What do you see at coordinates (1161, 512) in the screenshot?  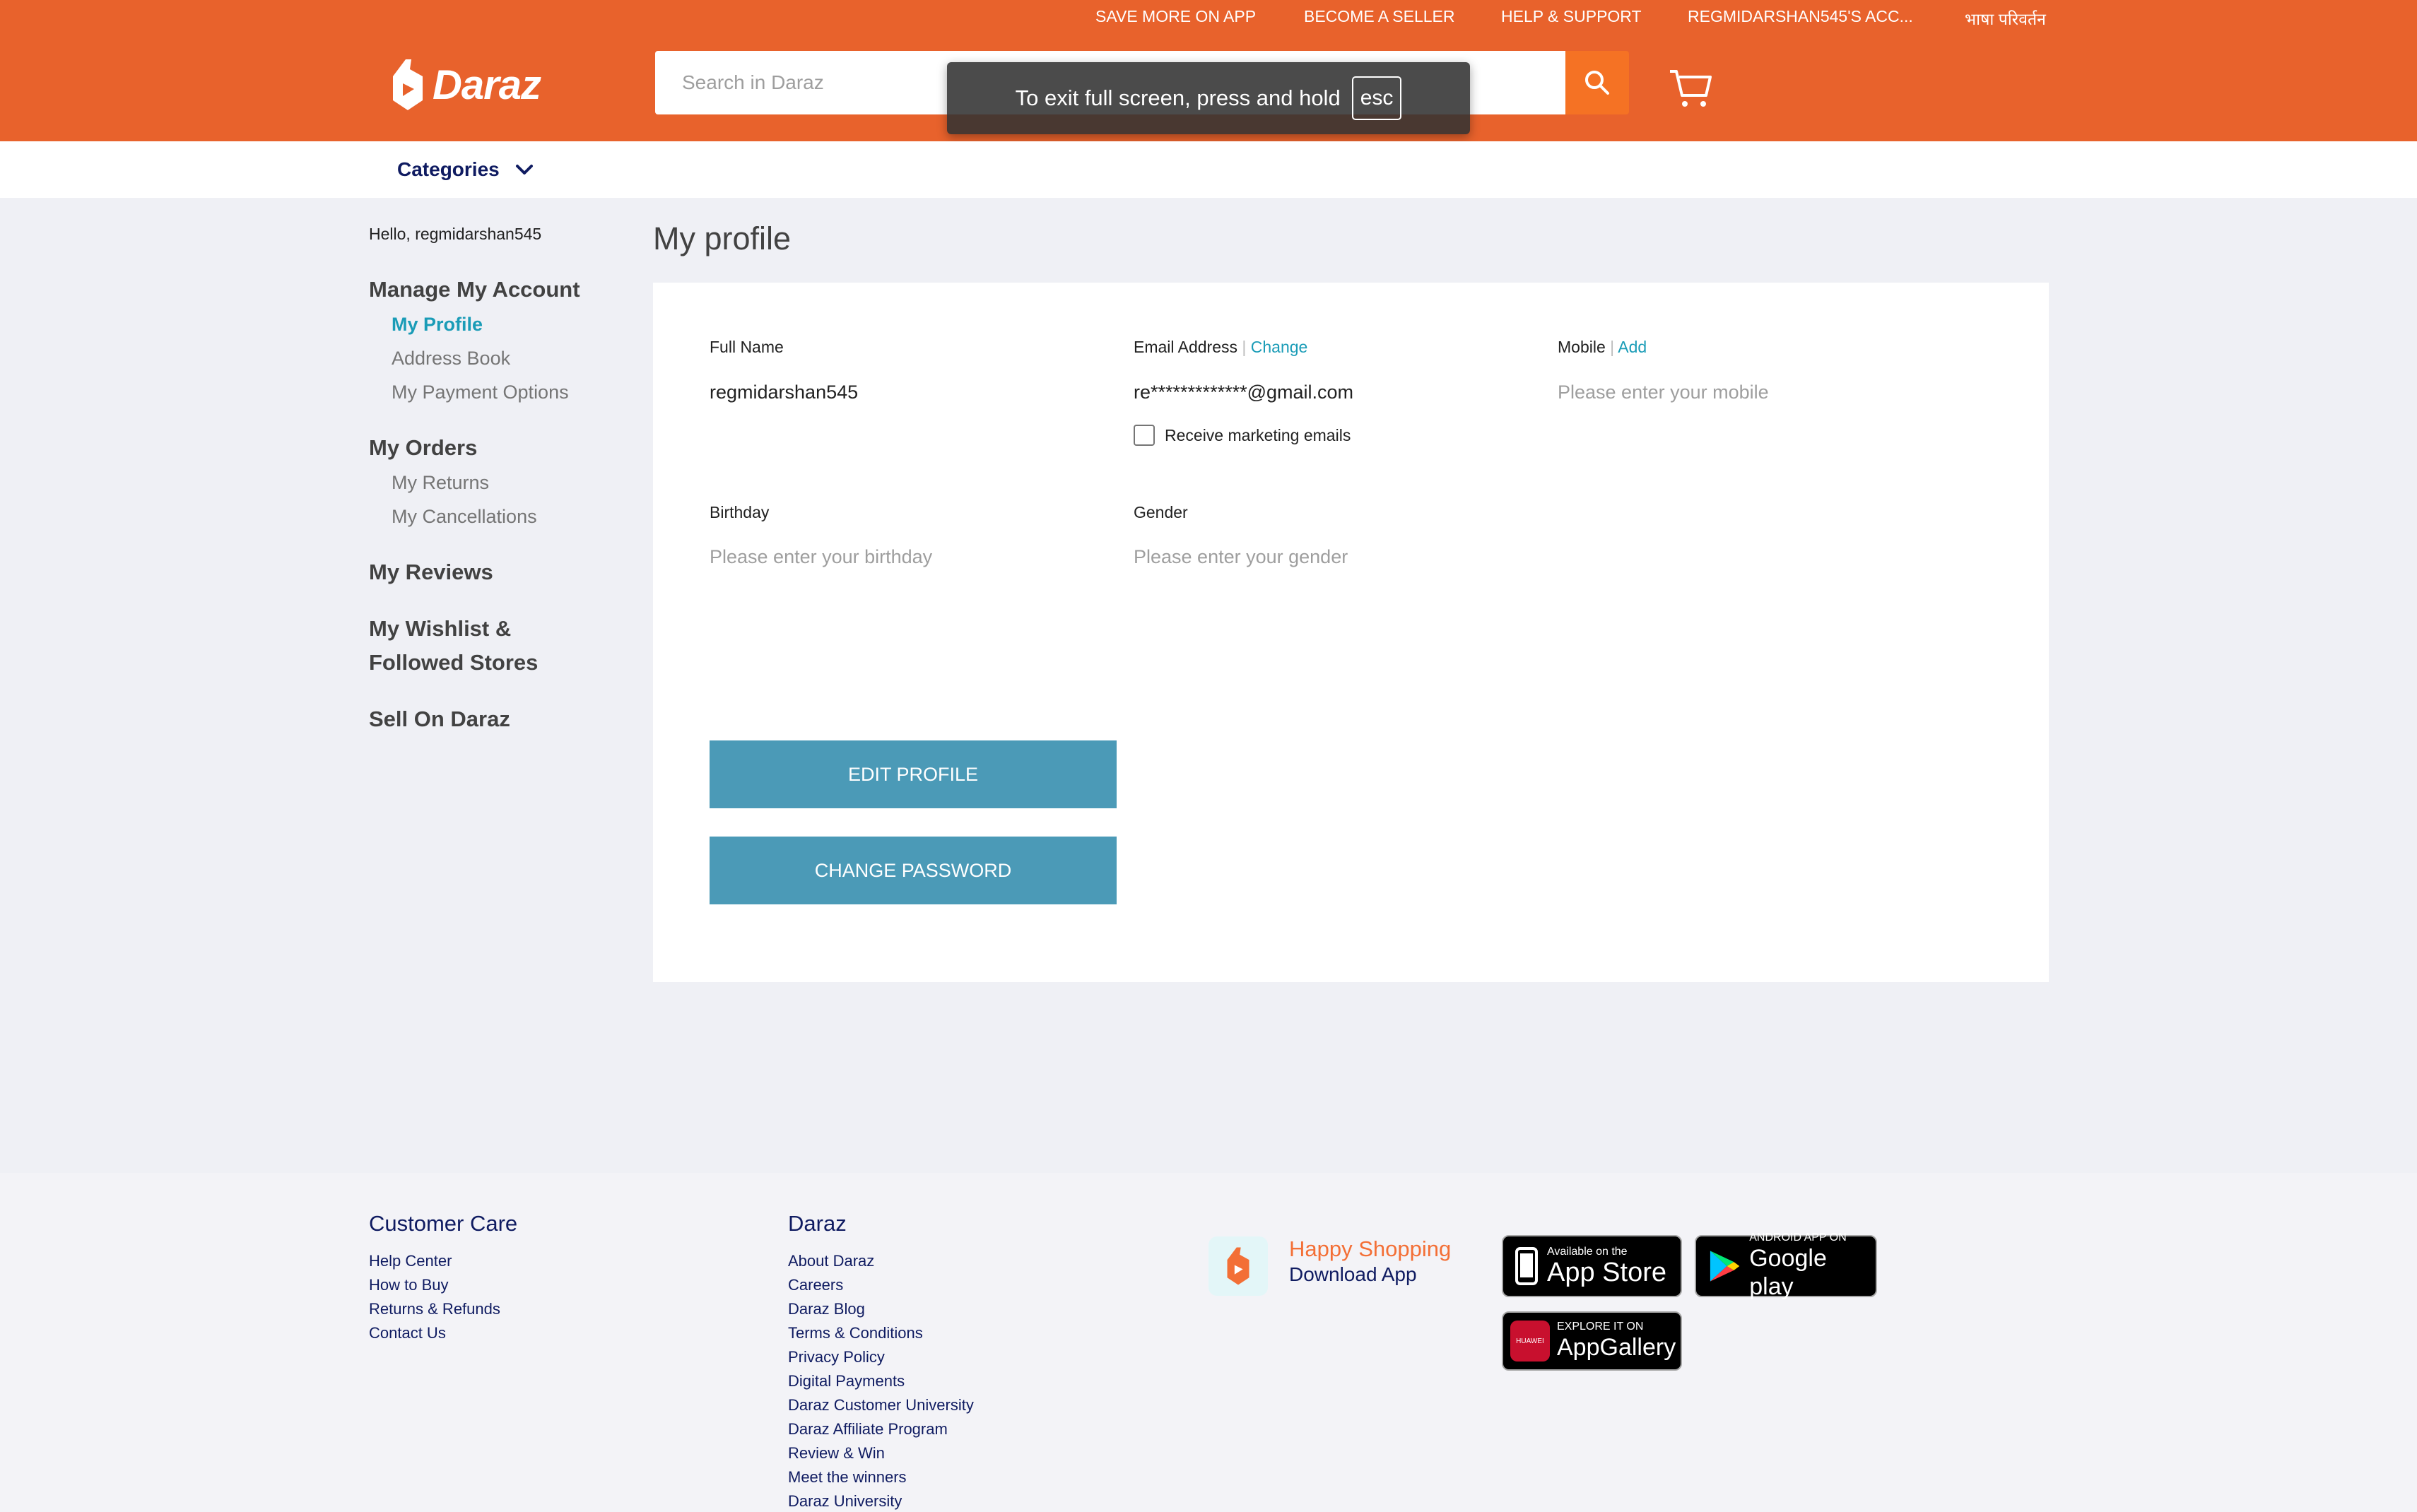 I see `gender-label: Gender` at bounding box center [1161, 512].